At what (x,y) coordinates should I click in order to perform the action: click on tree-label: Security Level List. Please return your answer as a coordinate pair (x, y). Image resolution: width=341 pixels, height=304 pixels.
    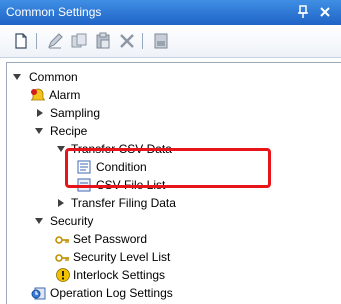
    Looking at the image, I should click on (122, 257).